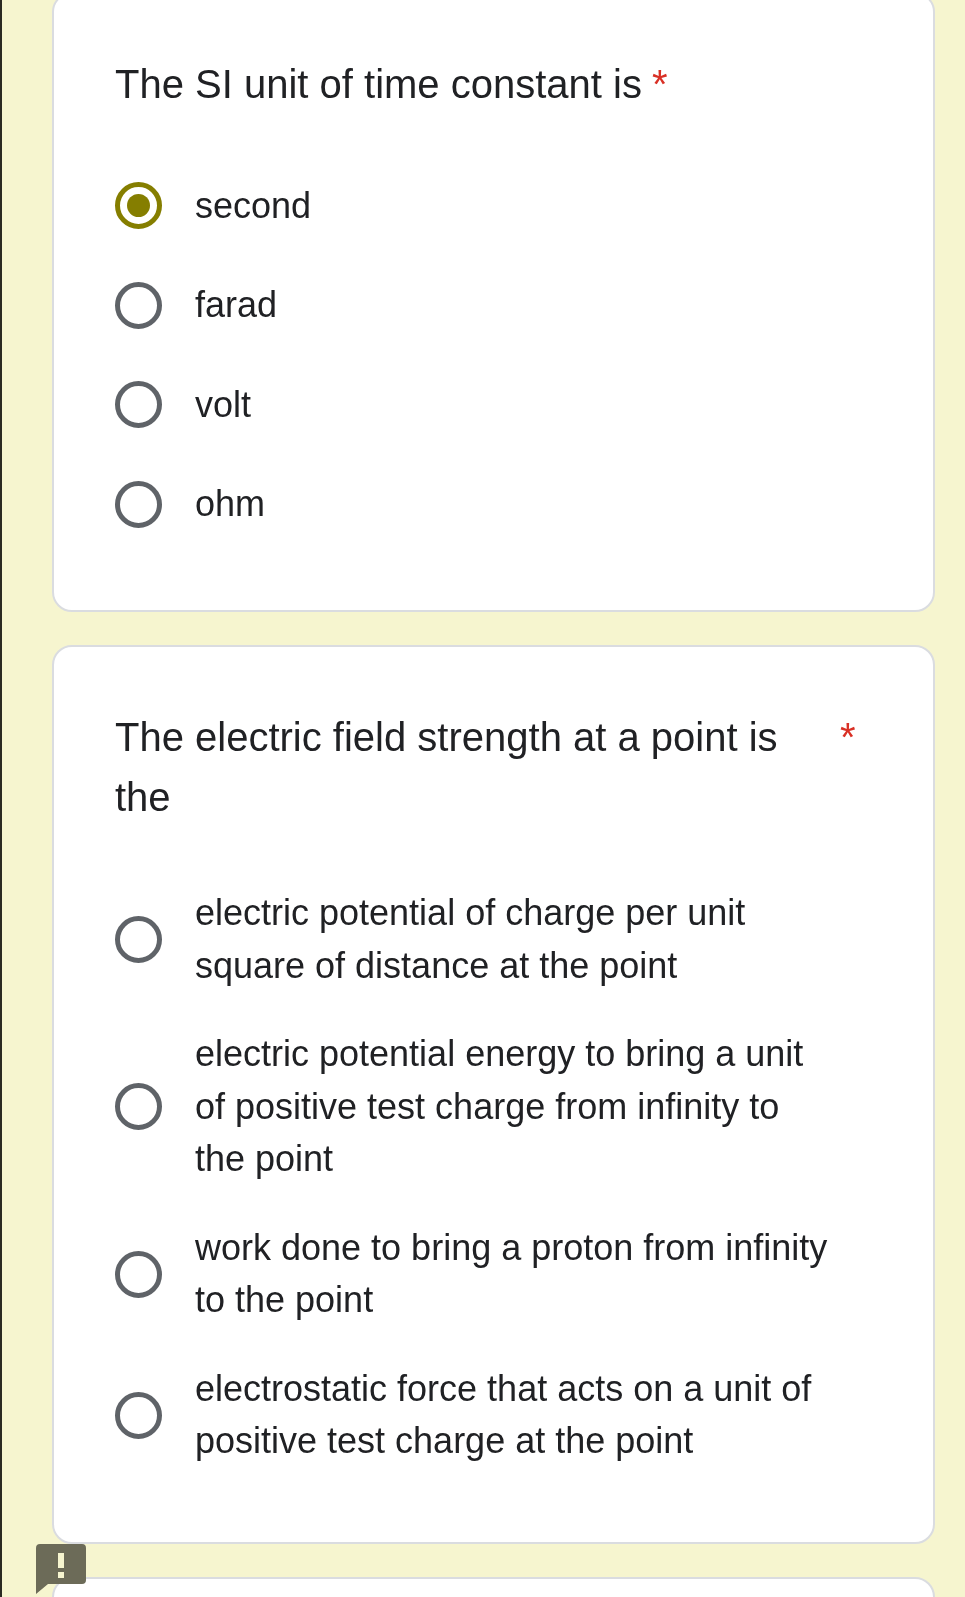  Describe the element at coordinates (447, 767) in the screenshot. I see `question-title: The electric field strength at a point is the` at that location.